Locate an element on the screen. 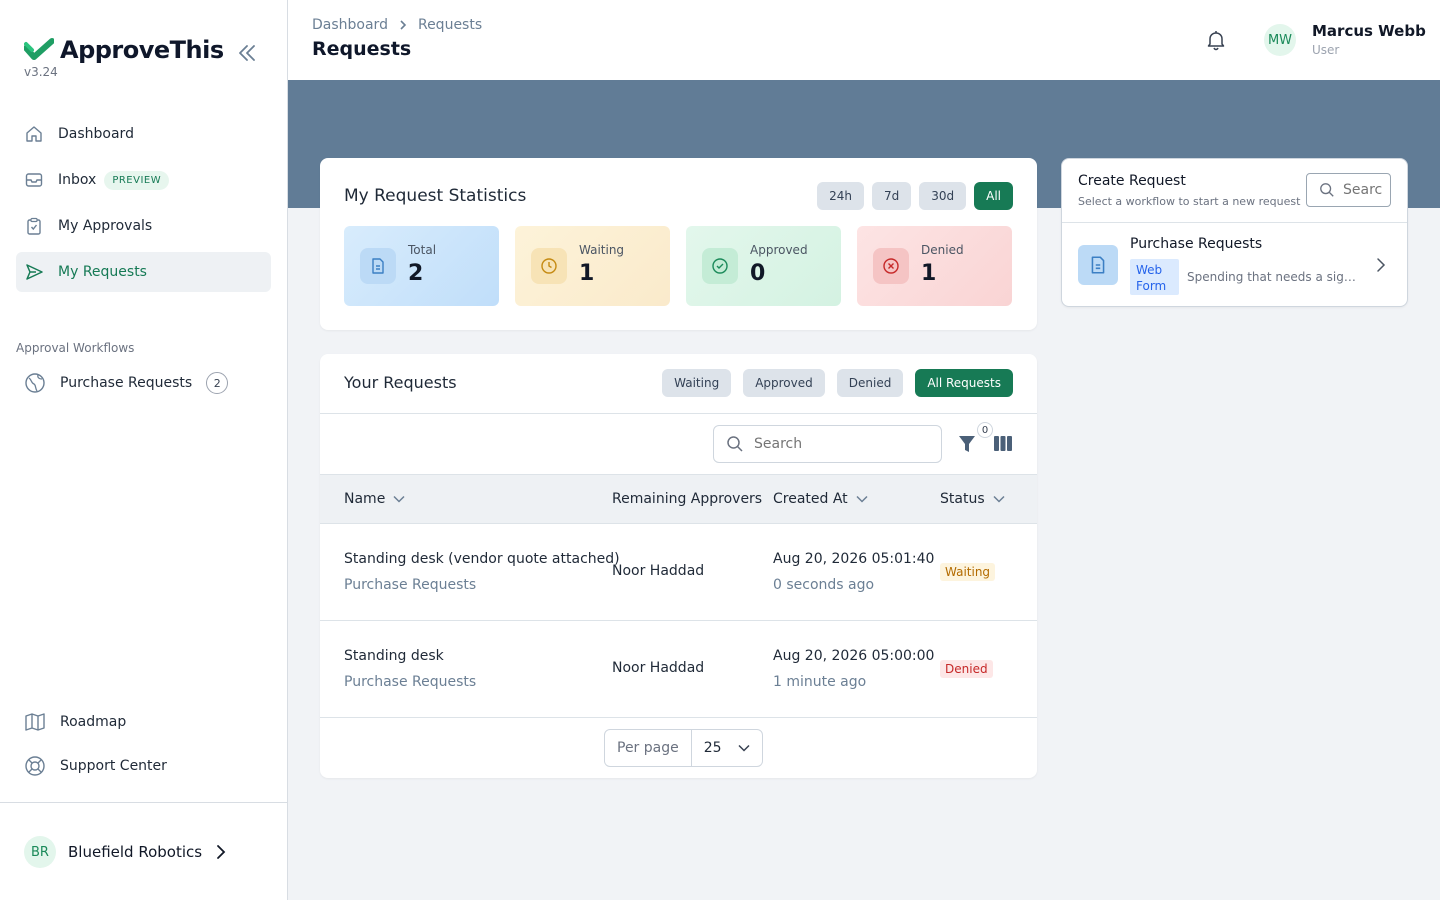  workflow-count-badge: 2 is located at coordinates (217, 383).